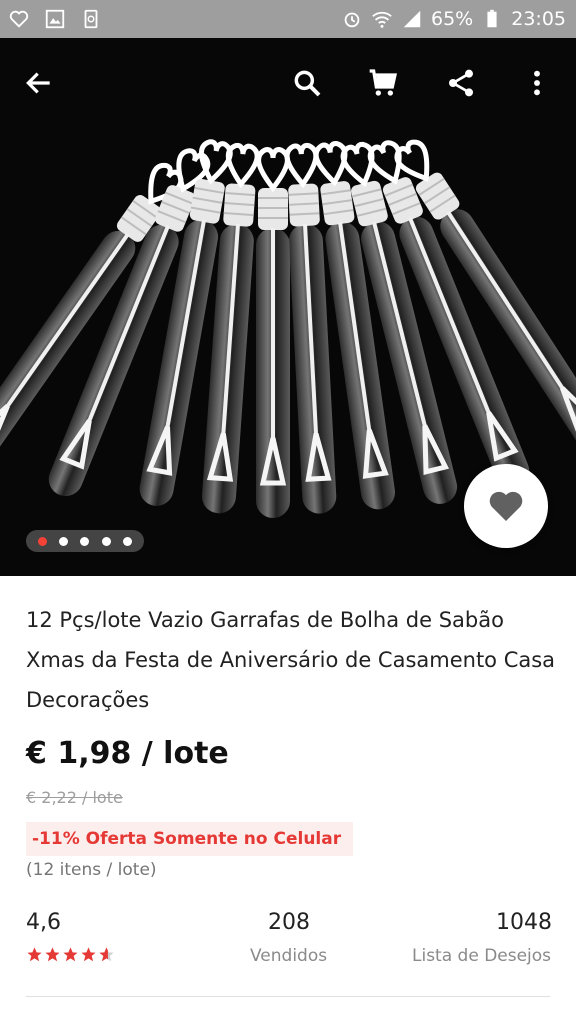 This screenshot has height=1024, width=576. I want to click on more-vert-icon, so click(537, 83).